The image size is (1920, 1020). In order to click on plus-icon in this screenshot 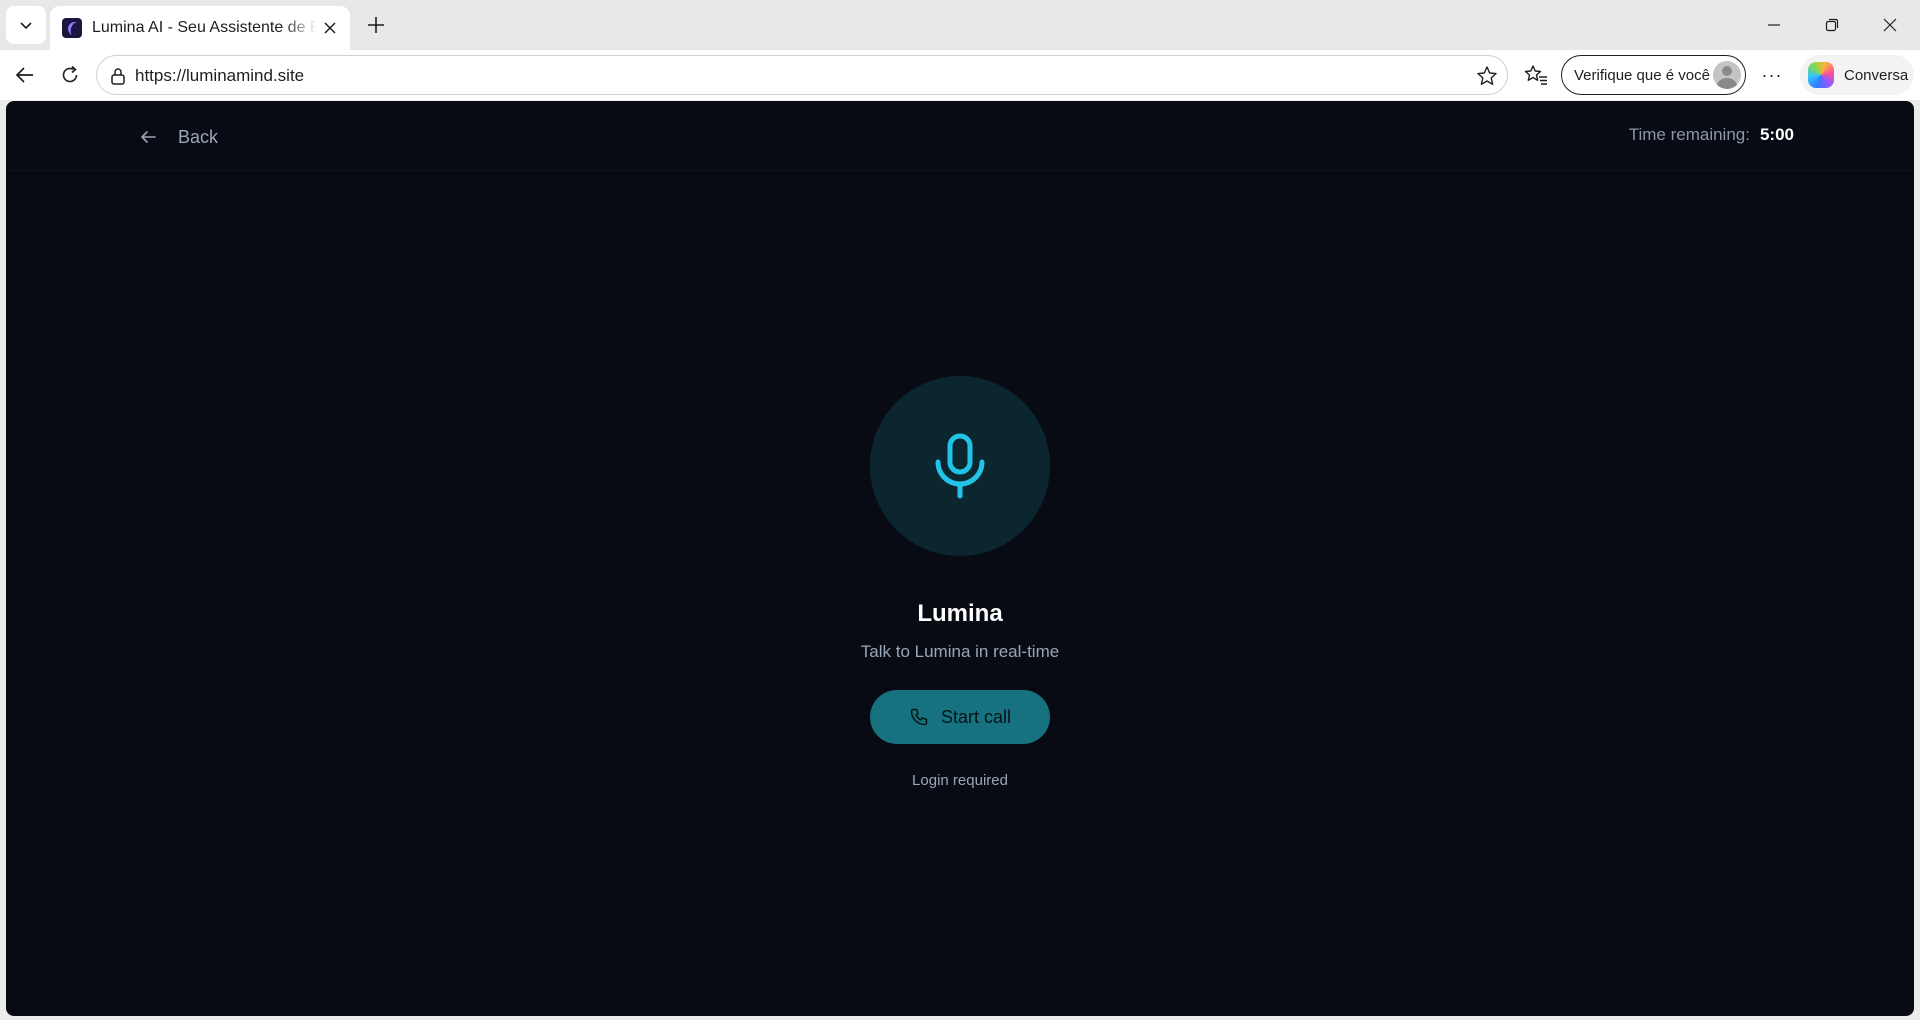, I will do `click(376, 25)`.